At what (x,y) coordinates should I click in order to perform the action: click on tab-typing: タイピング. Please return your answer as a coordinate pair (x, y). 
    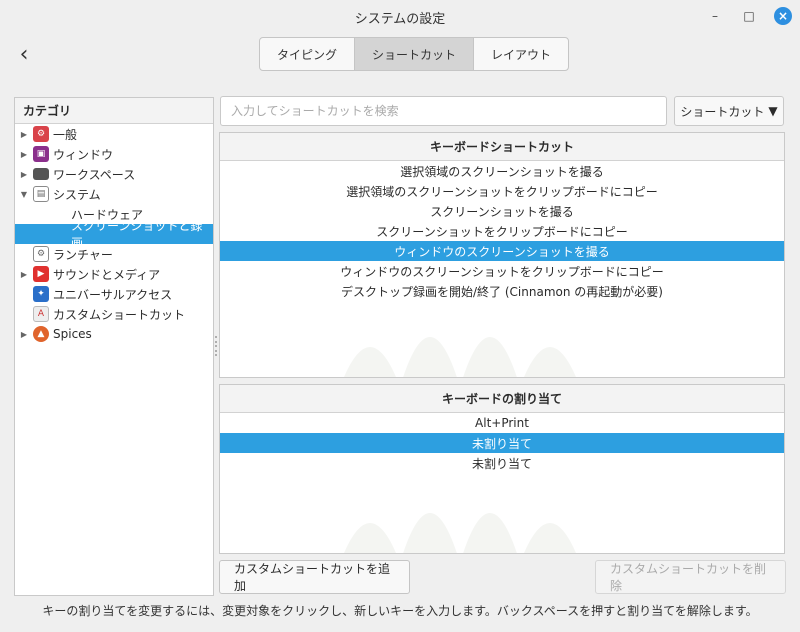
    Looking at the image, I should click on (308, 54).